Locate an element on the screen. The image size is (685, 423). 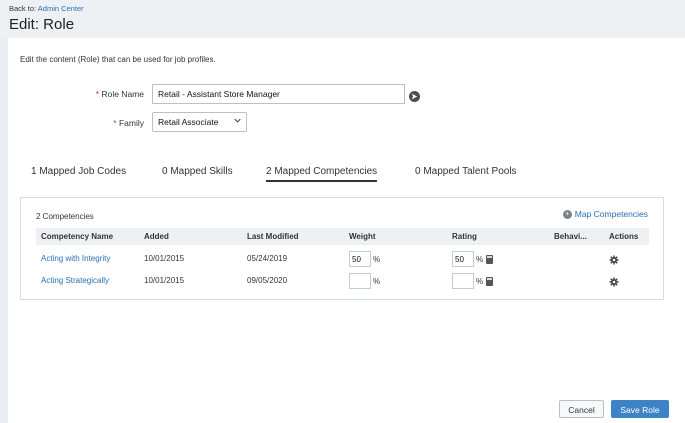
last-modified-date: 05/24/2019 is located at coordinates (267, 258).